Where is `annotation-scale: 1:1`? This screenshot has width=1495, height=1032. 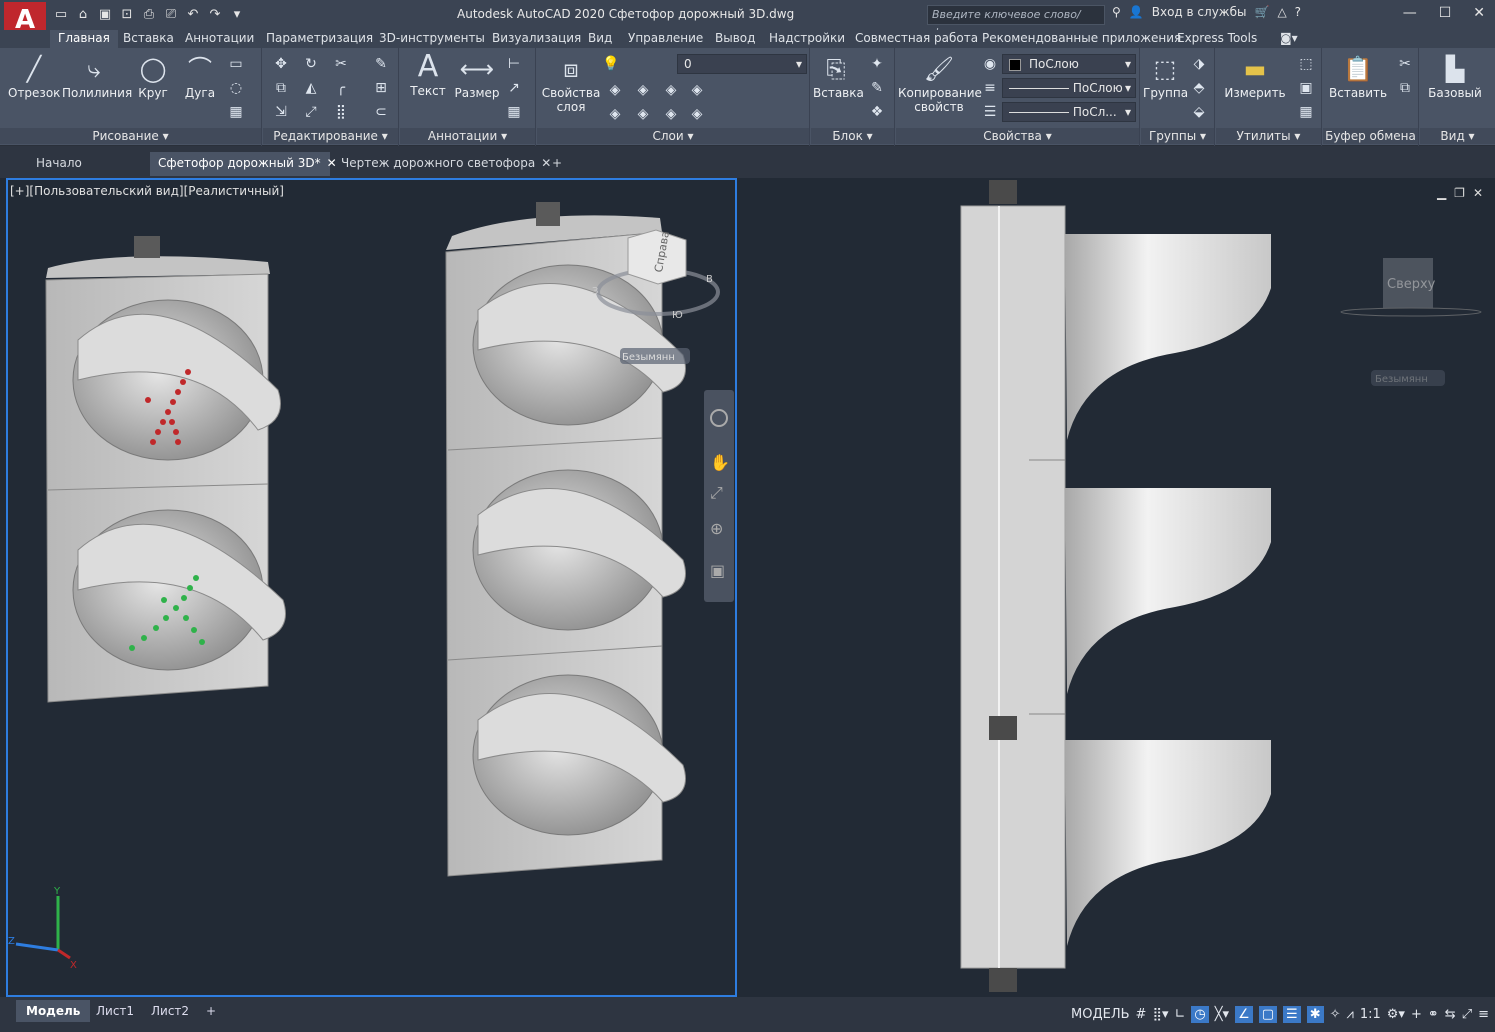
annotation-scale: 1:1 is located at coordinates (1370, 1014).